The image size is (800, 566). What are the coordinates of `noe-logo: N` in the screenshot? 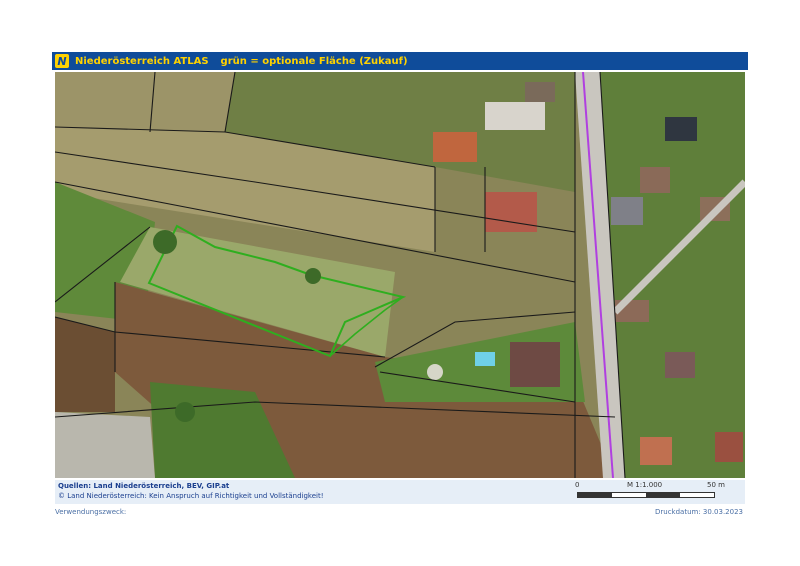 It's located at (62, 61).